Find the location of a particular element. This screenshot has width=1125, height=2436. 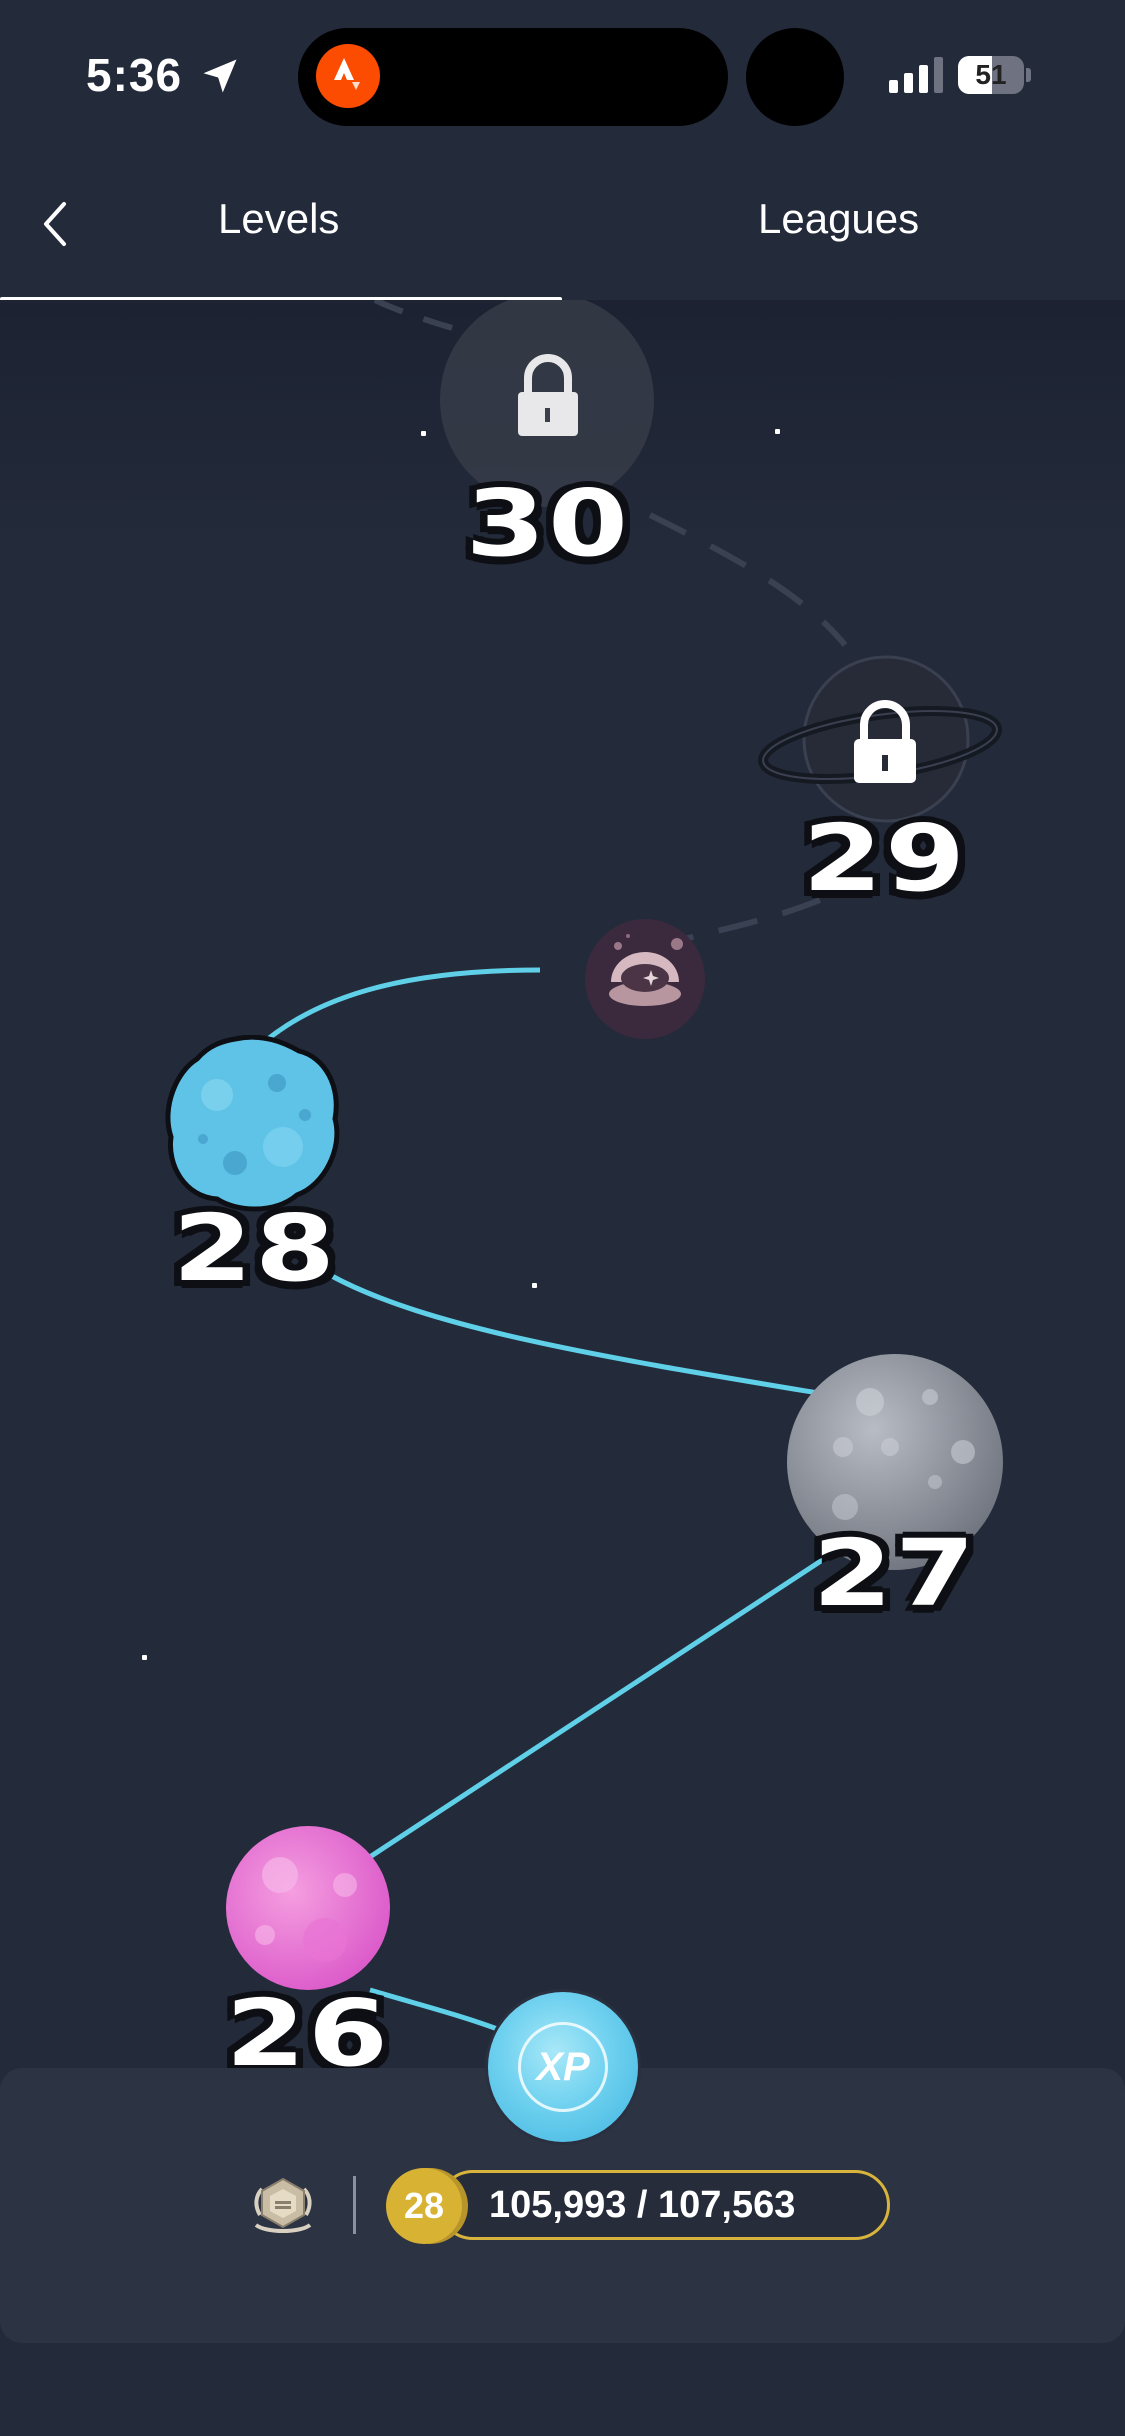

xp-progress-bar: 105,993 / 107,563 is located at coordinates (664, 2205).